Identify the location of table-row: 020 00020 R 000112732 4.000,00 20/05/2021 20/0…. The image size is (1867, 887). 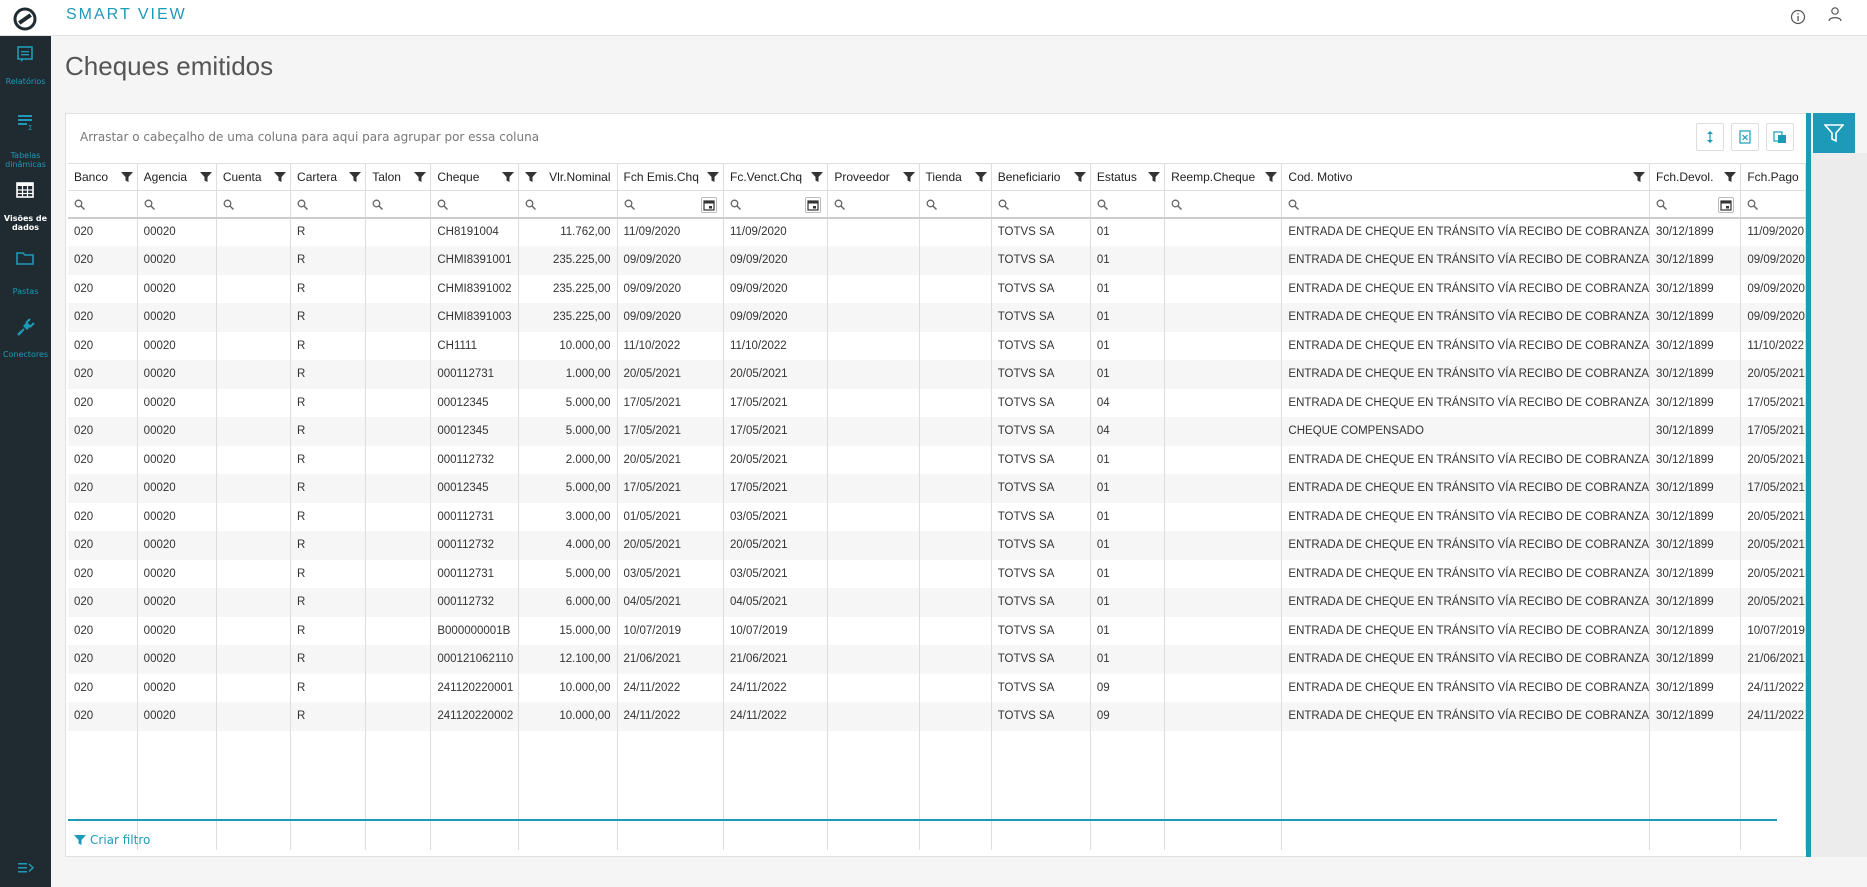
(937, 545).